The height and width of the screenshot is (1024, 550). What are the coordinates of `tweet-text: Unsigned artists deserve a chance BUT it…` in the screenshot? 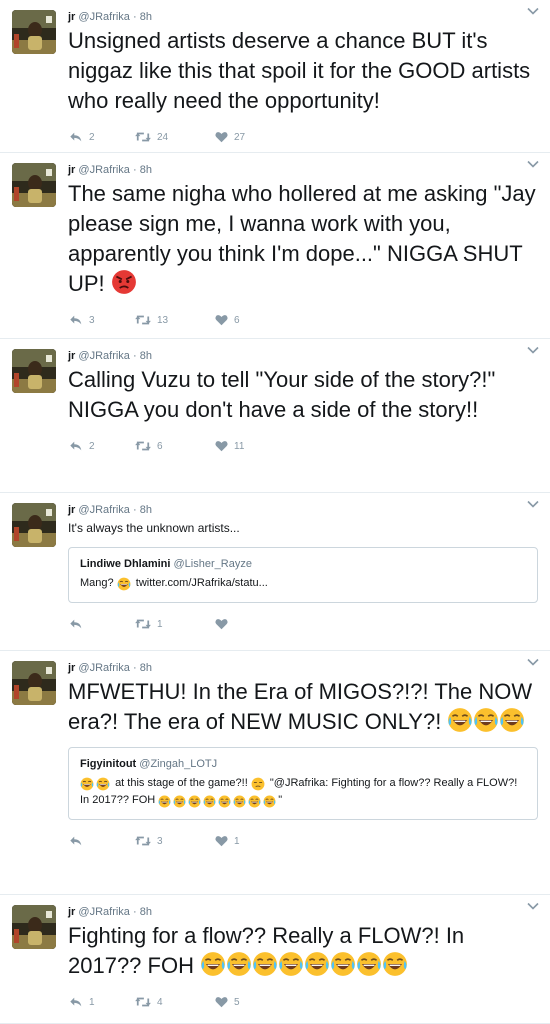 It's located at (299, 70).